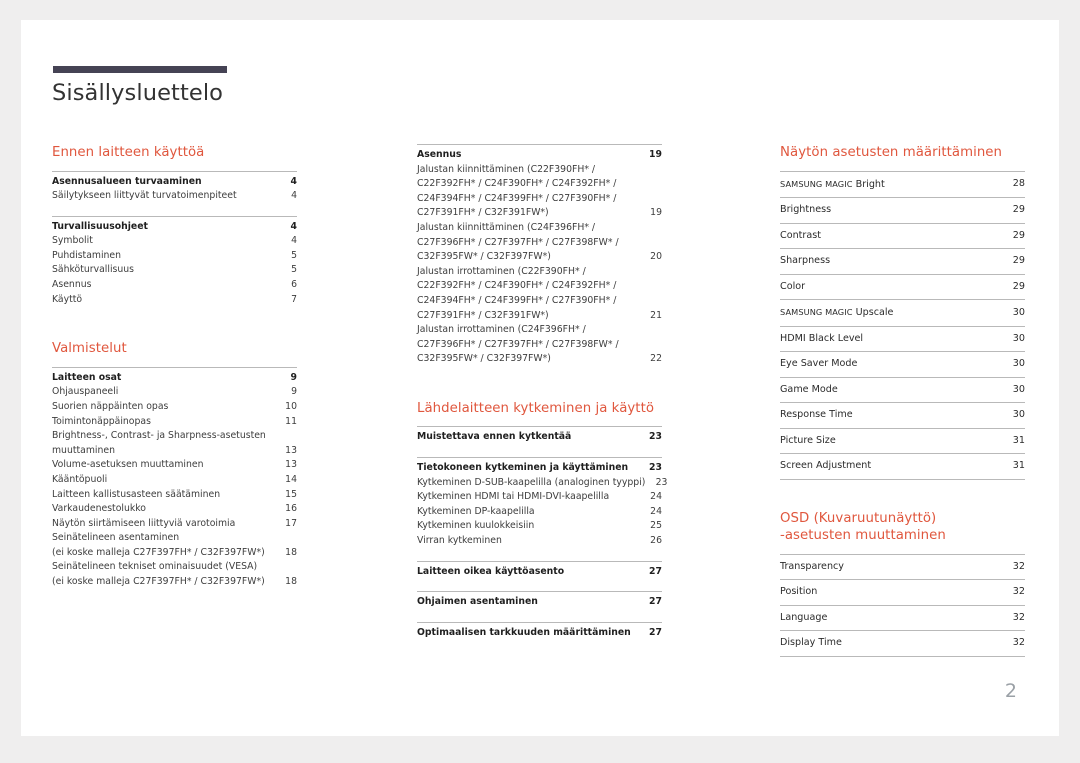 This screenshot has width=1080, height=763. Describe the element at coordinates (902, 184) in the screenshot. I see `toc-entry: SAMSUNG MAGIC Bright 28` at that location.